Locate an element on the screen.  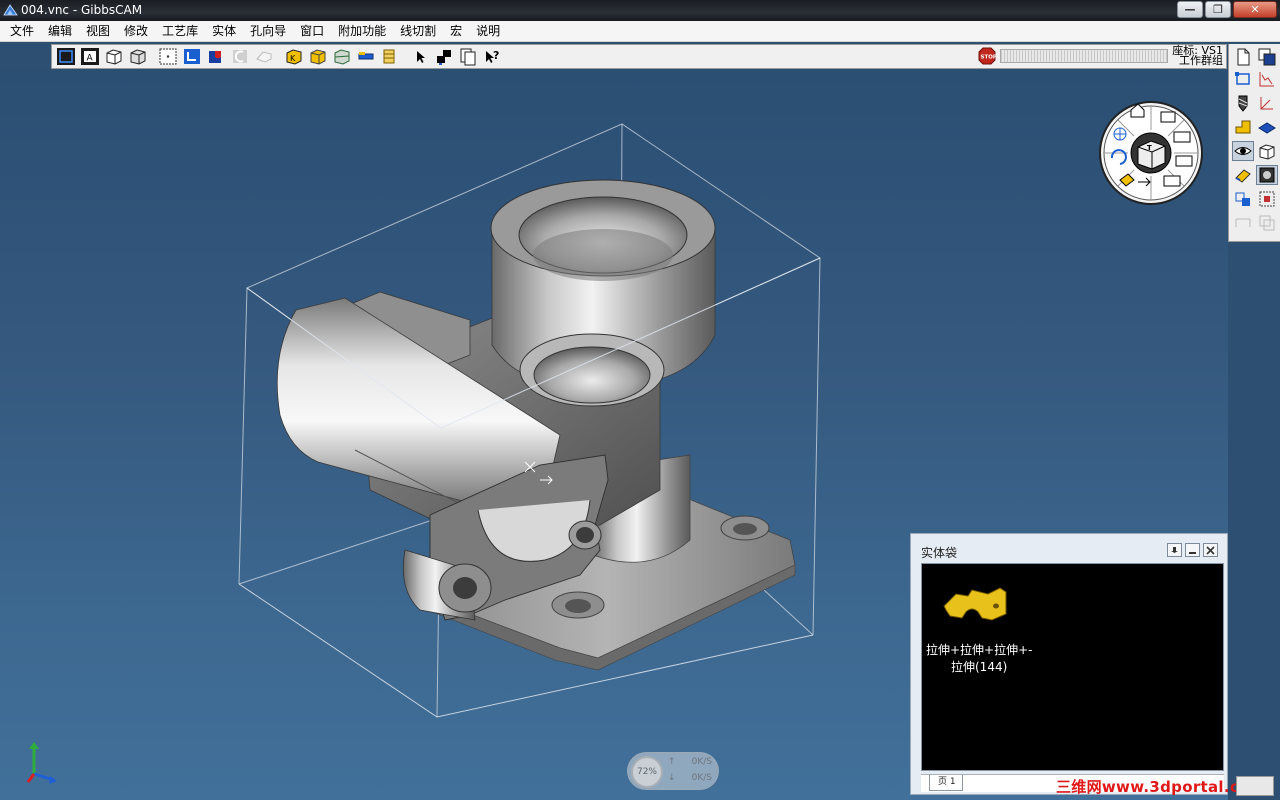
blue-bar-icon is located at coordinates (366, 57).